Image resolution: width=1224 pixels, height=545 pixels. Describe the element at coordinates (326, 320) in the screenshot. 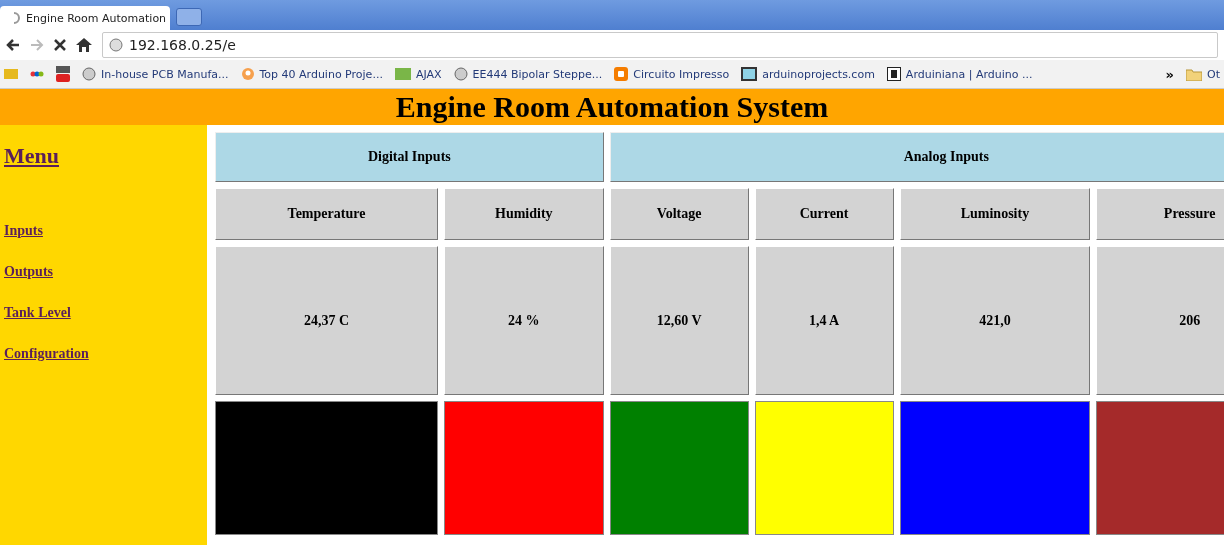

I see `value-cell: 24,37 C` at that location.